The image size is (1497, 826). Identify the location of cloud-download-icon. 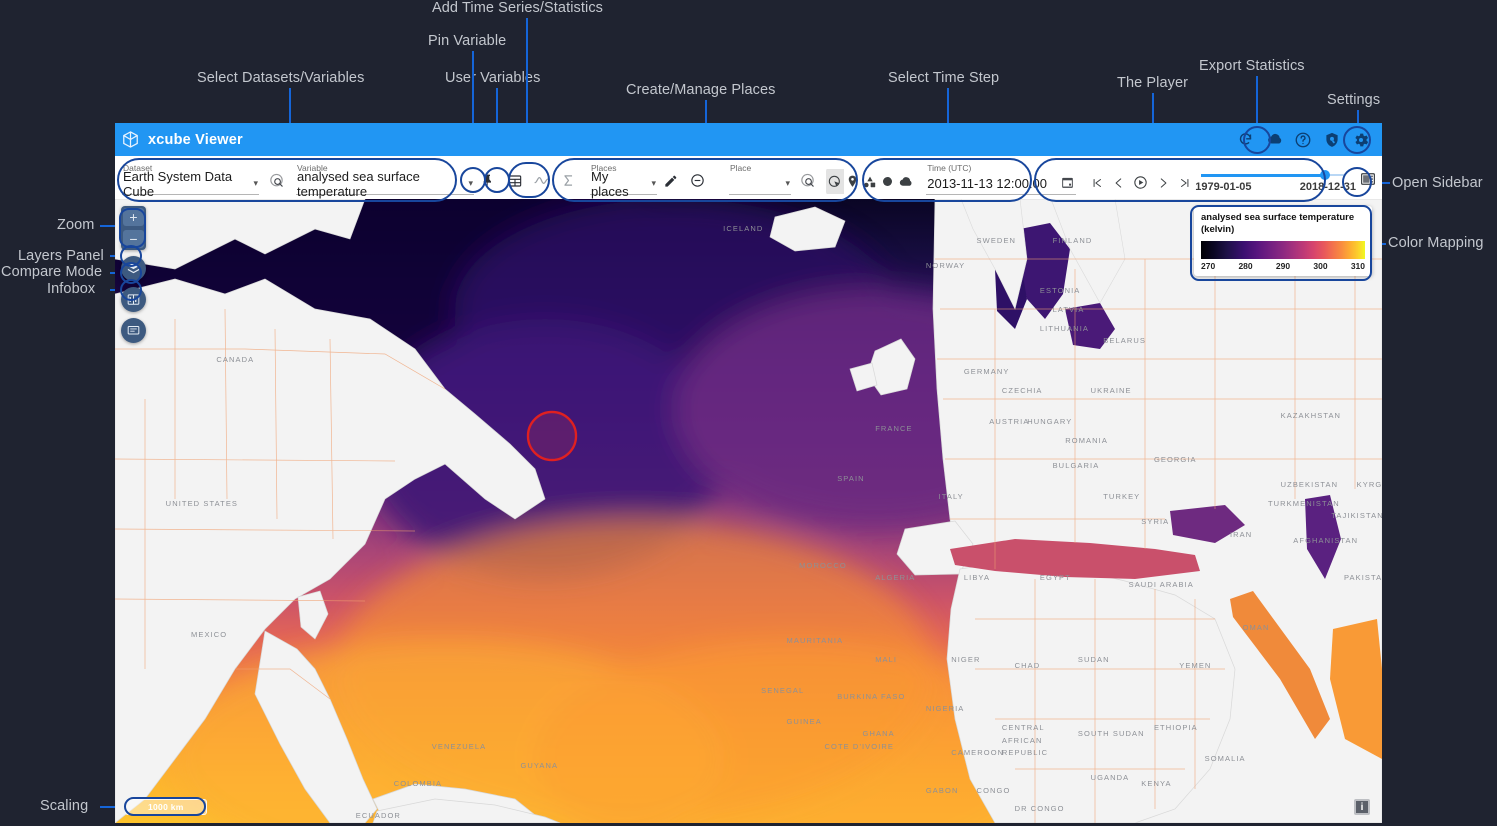
(1274, 140).